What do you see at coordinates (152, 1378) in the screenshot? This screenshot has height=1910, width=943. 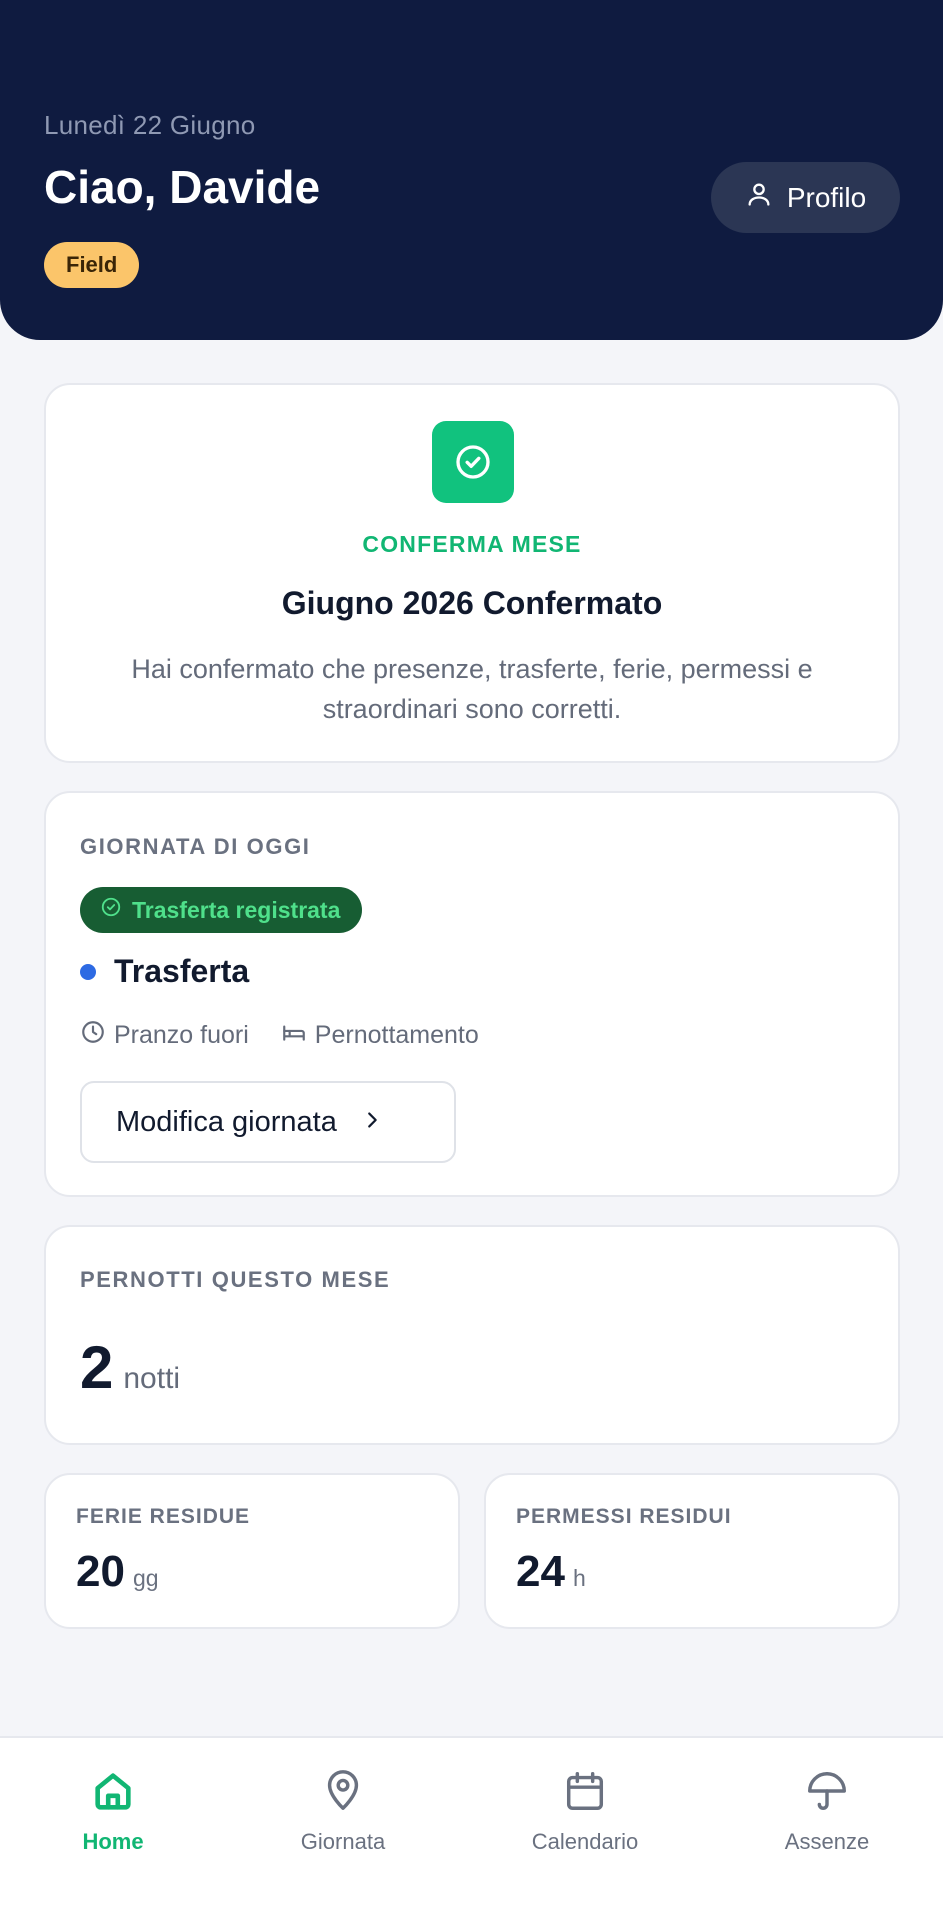 I see `nights-unit: notti` at bounding box center [152, 1378].